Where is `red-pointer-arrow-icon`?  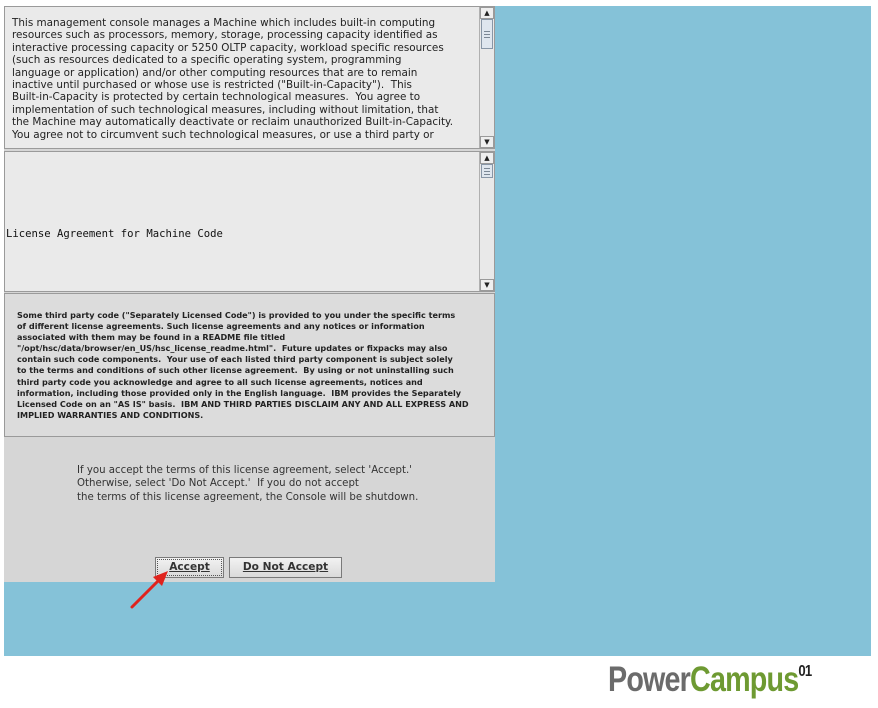 red-pointer-arrow-icon is located at coordinates (149, 590).